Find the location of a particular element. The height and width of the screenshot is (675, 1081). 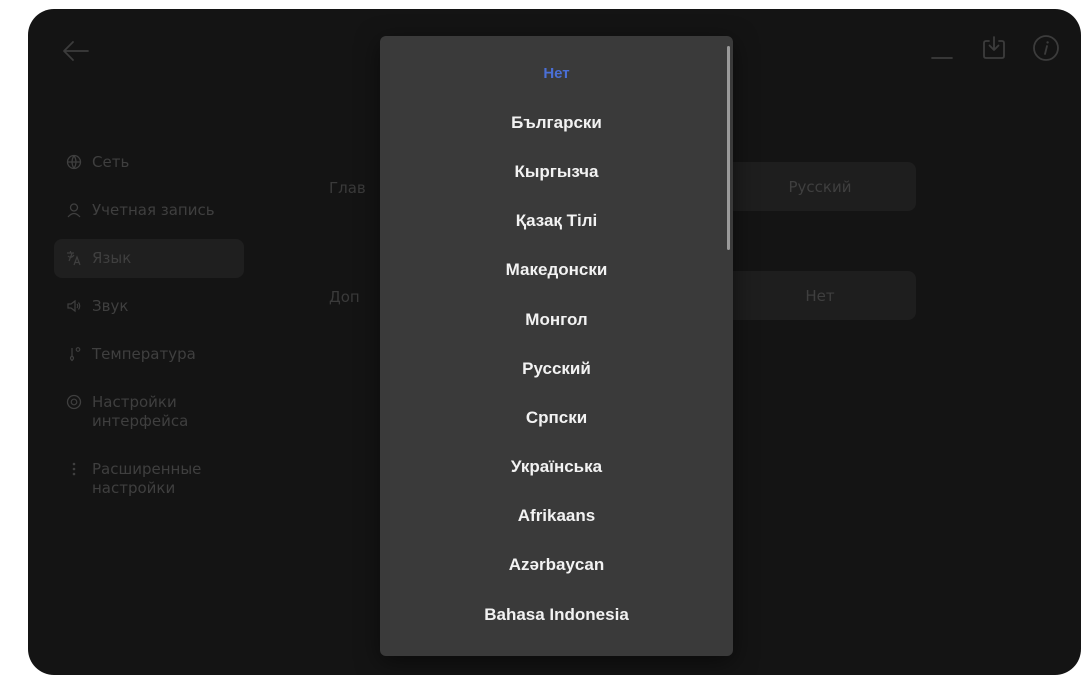

info-button is located at coordinates (1046, 50).